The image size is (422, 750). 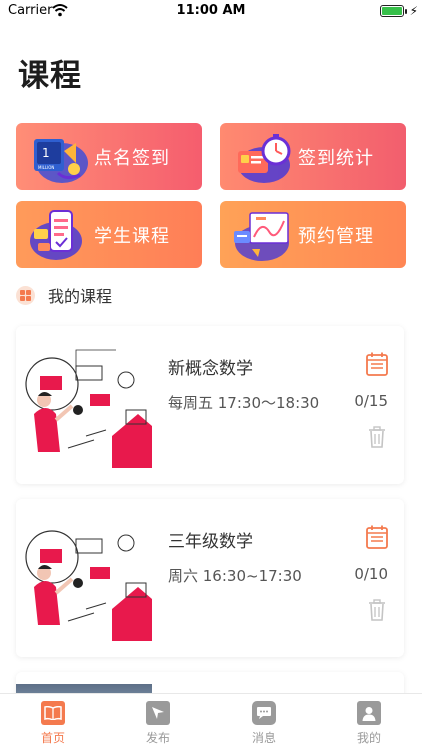 What do you see at coordinates (80, 296) in the screenshot?
I see `section-title: 我的课程` at bounding box center [80, 296].